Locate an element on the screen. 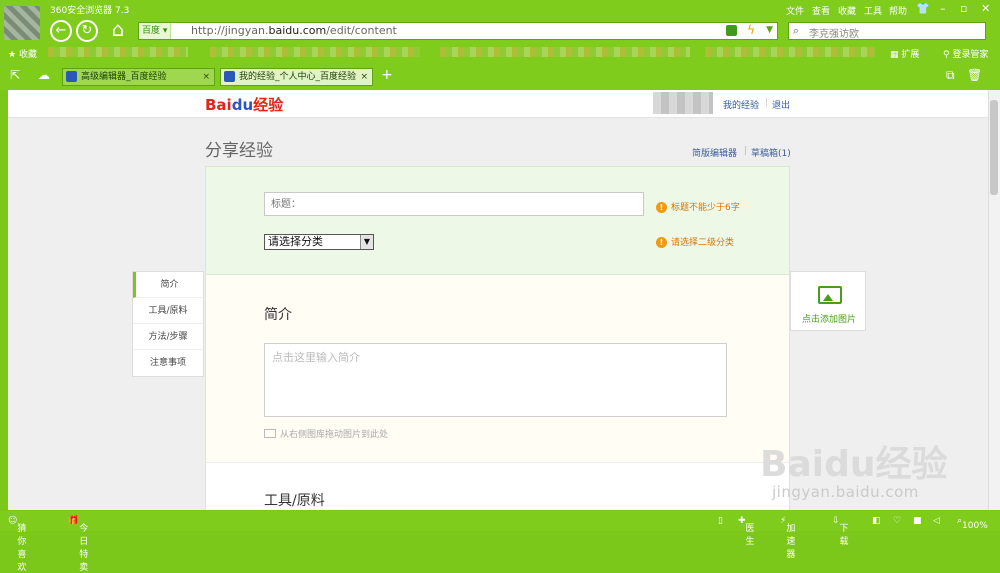 The width and height of the screenshot is (1000, 573). accelerator-button: ⚡ 加速器 is located at coordinates (787, 538).